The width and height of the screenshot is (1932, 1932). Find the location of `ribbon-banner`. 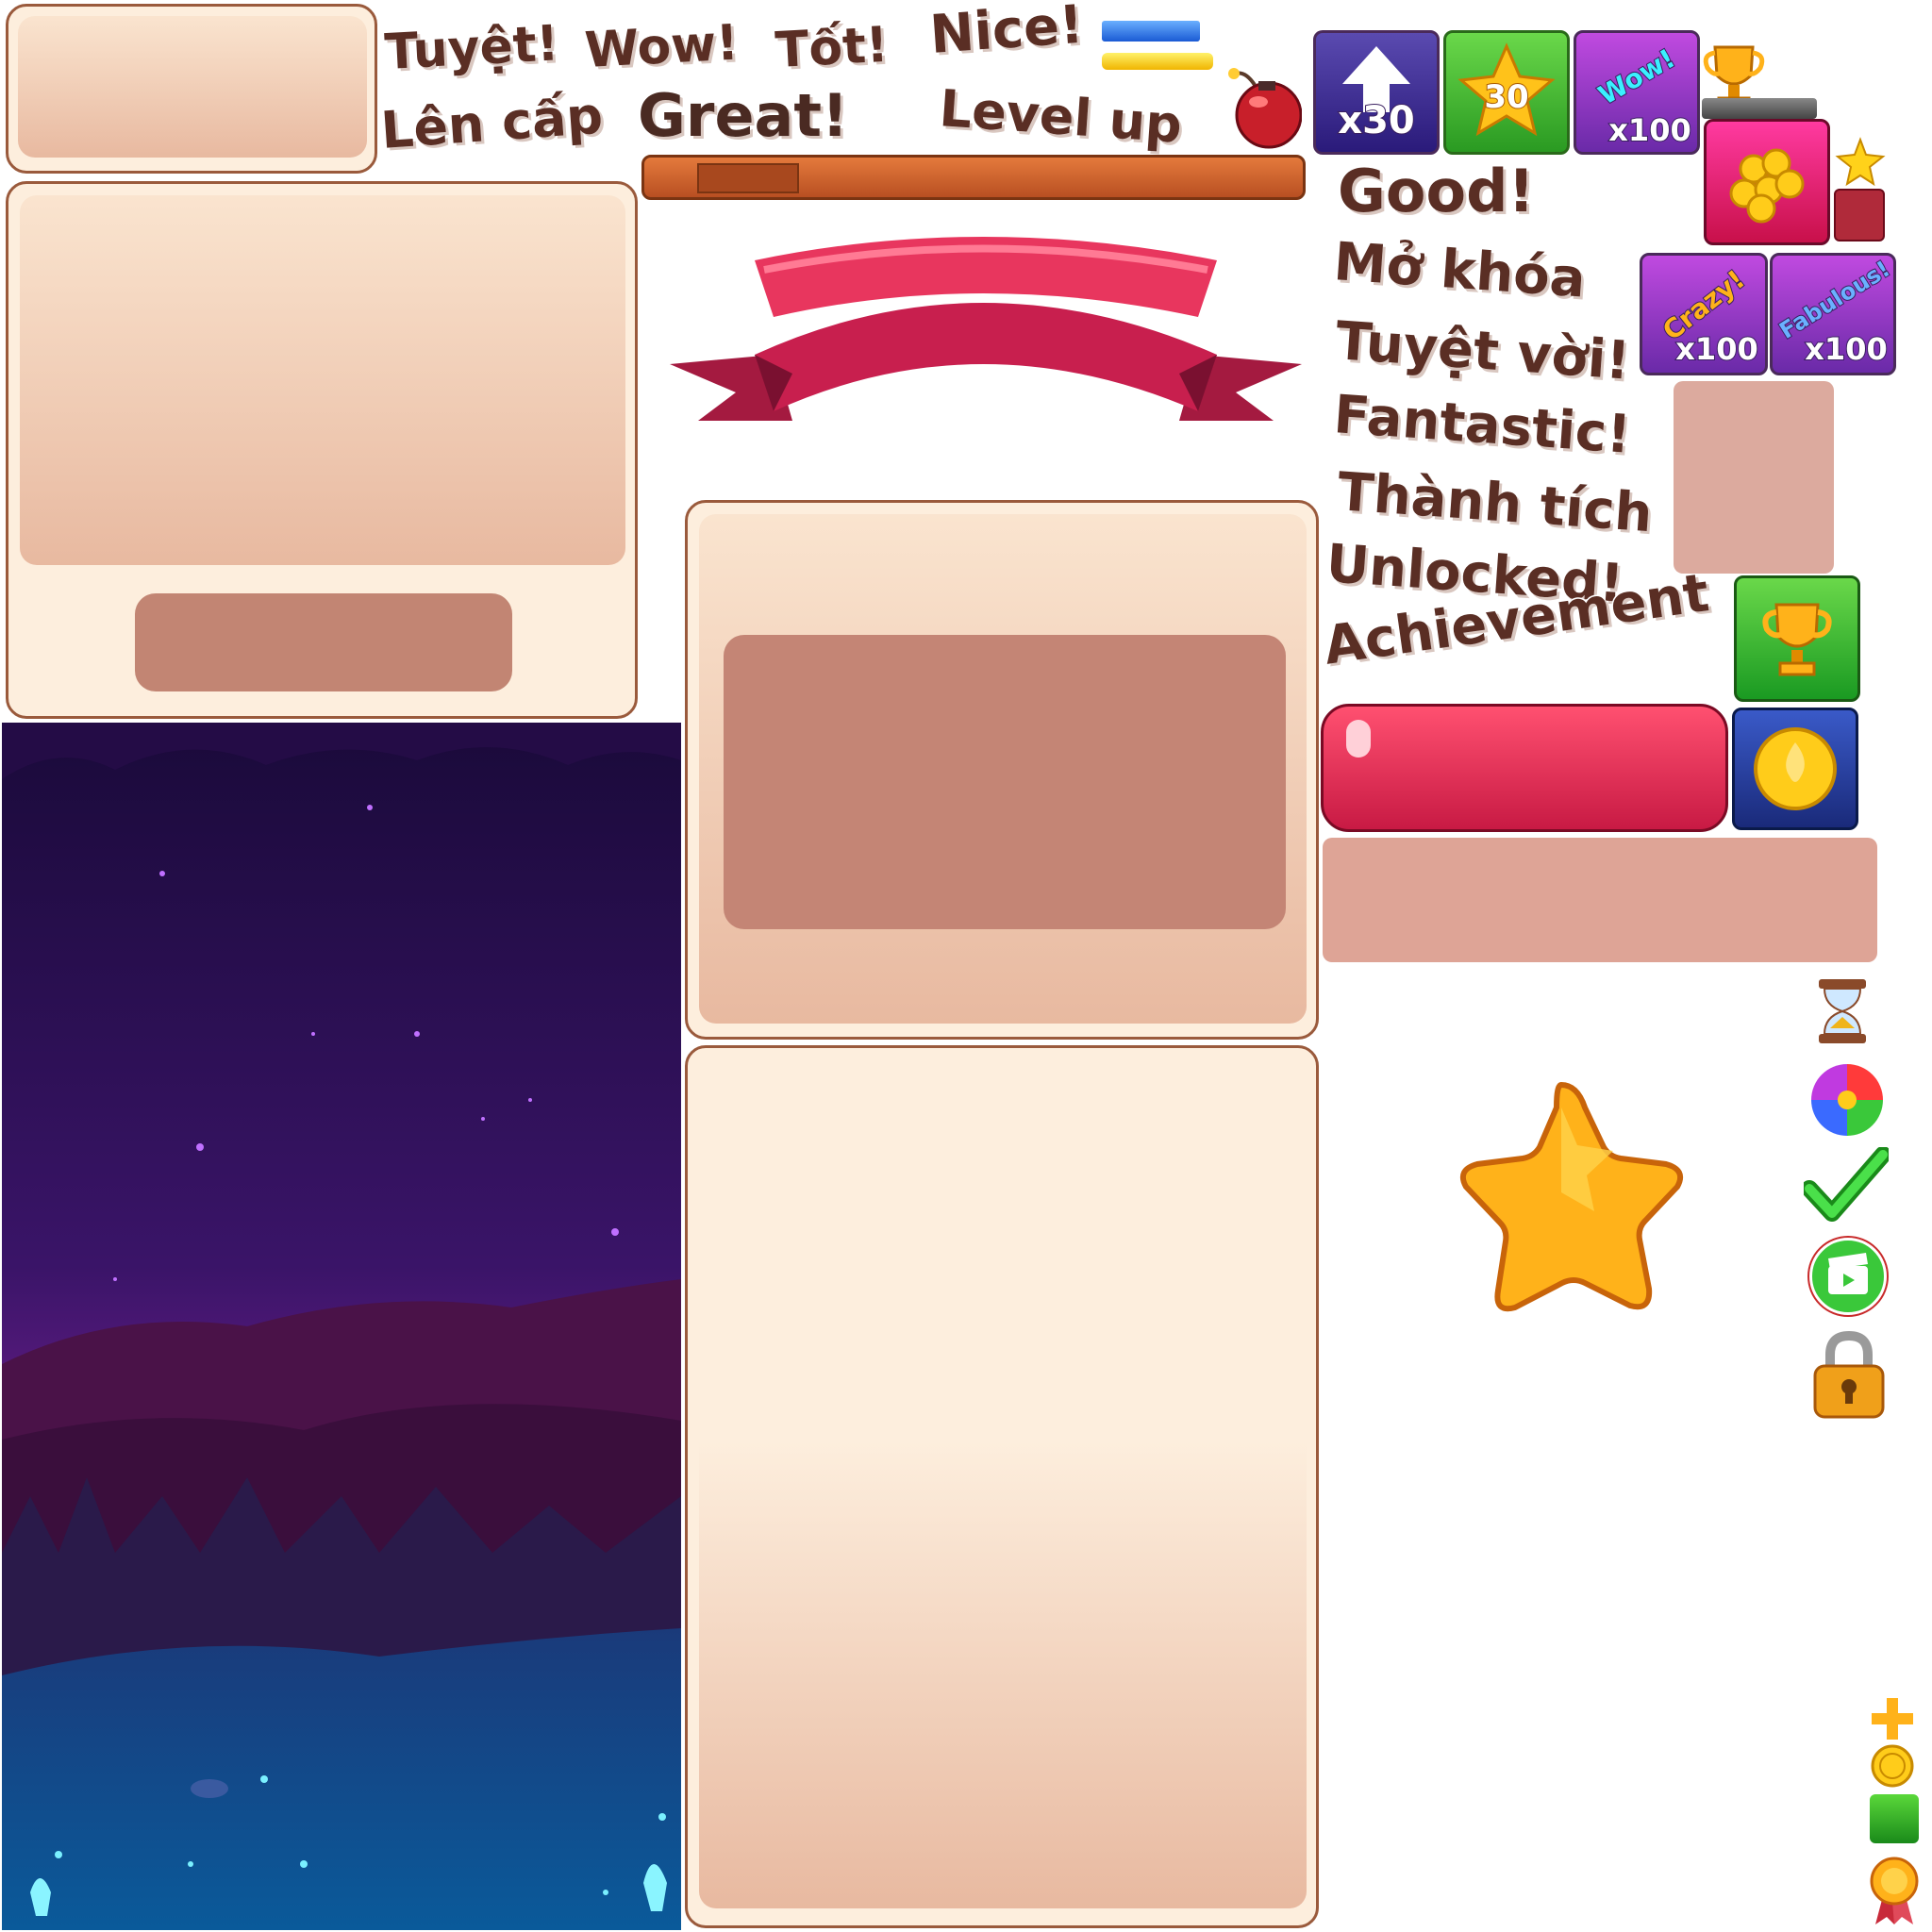

ribbon-banner is located at coordinates (986, 336).